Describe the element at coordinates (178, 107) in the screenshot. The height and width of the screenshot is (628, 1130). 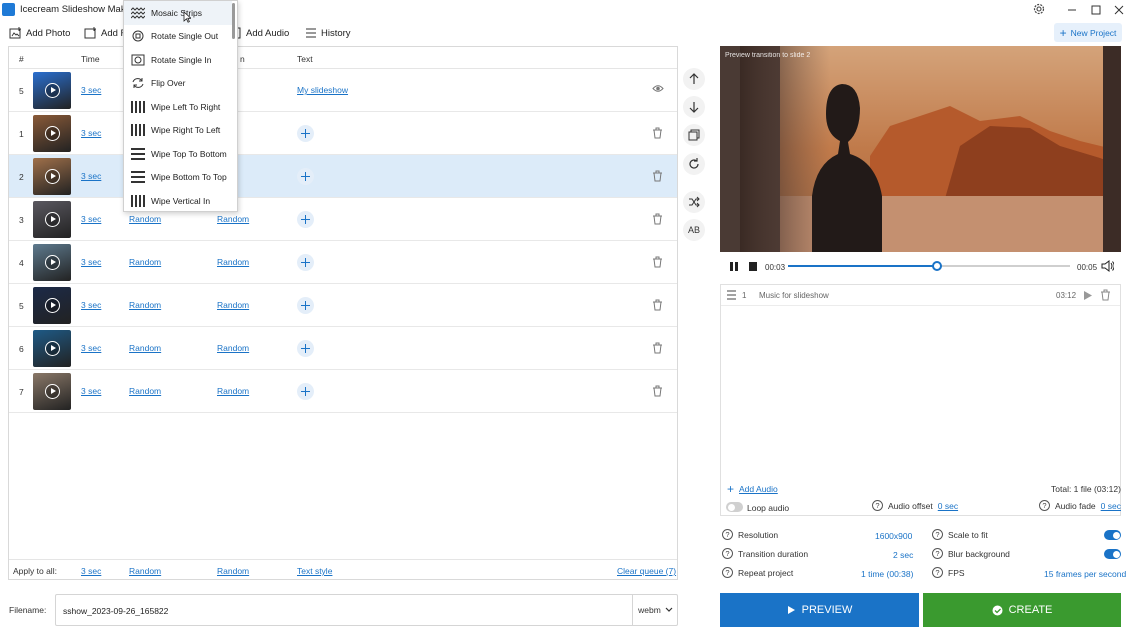
I see `dropdown-item: Wipe Left To Right` at that location.